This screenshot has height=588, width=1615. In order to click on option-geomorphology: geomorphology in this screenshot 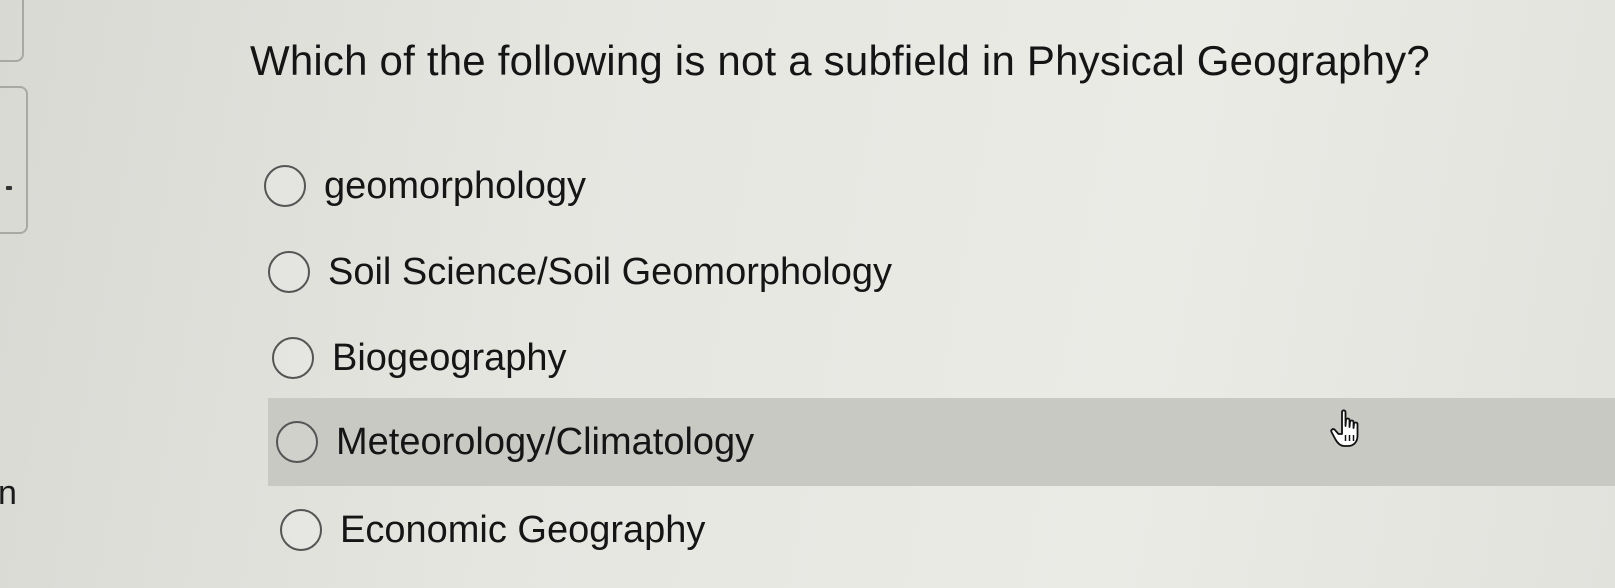, I will do `click(614, 186)`.